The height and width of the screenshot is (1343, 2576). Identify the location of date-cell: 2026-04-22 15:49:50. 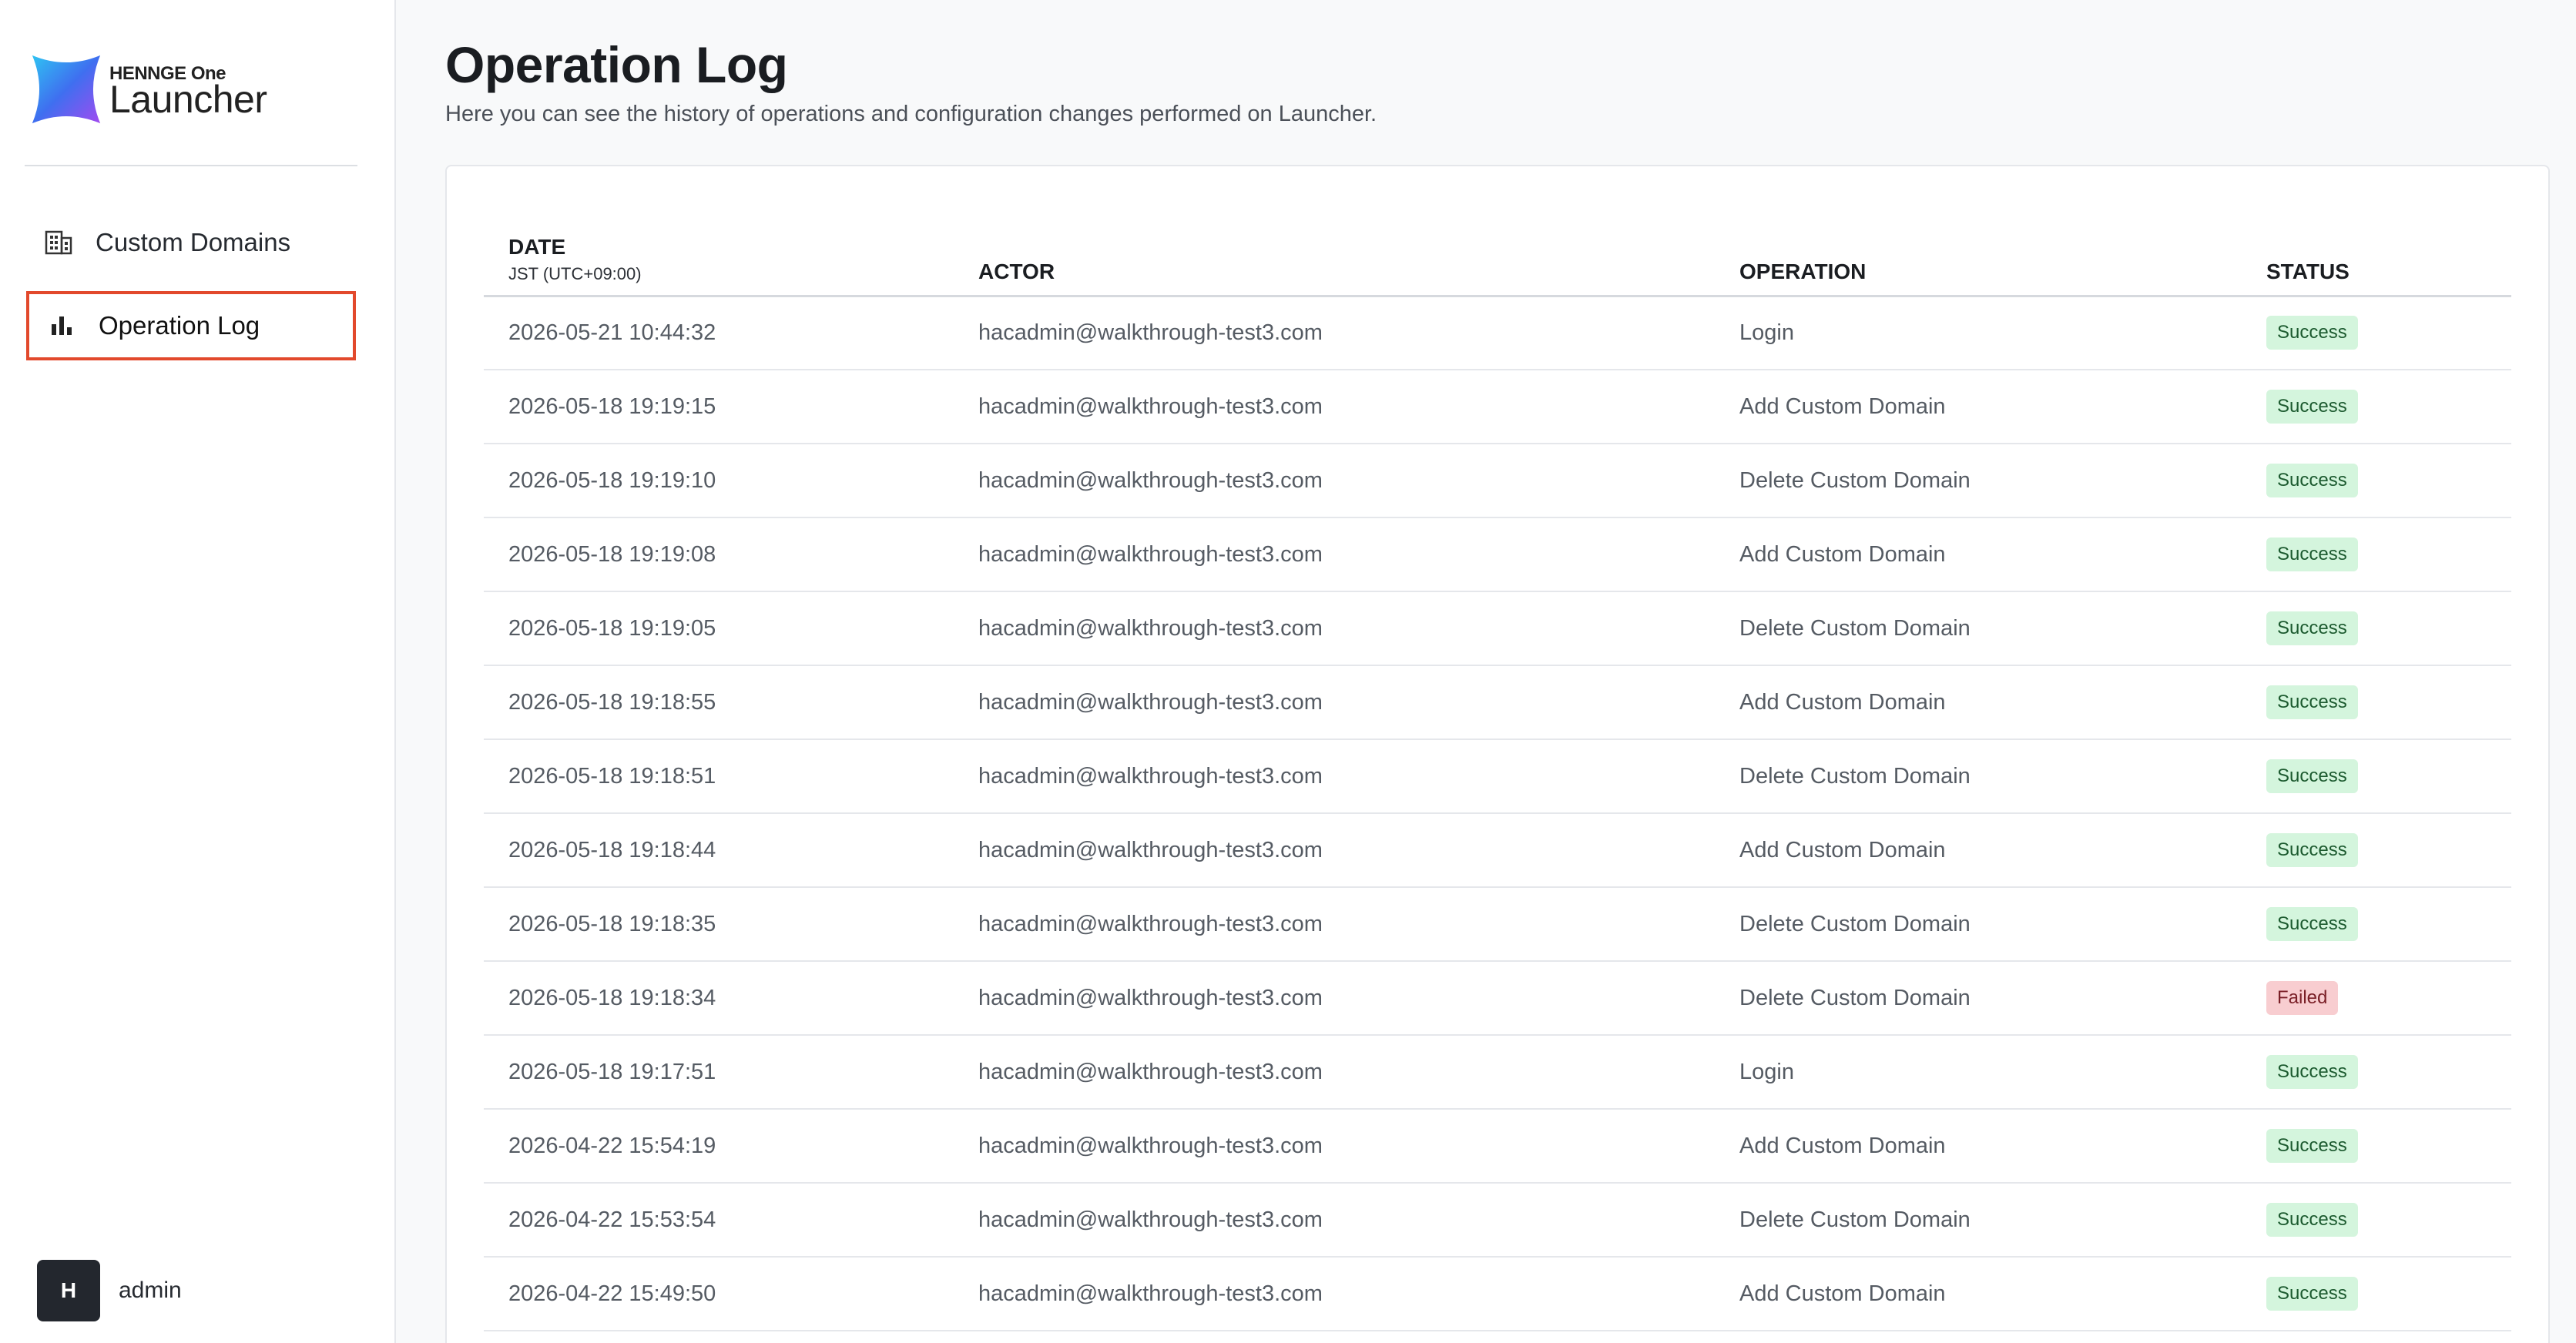
(719, 1294).